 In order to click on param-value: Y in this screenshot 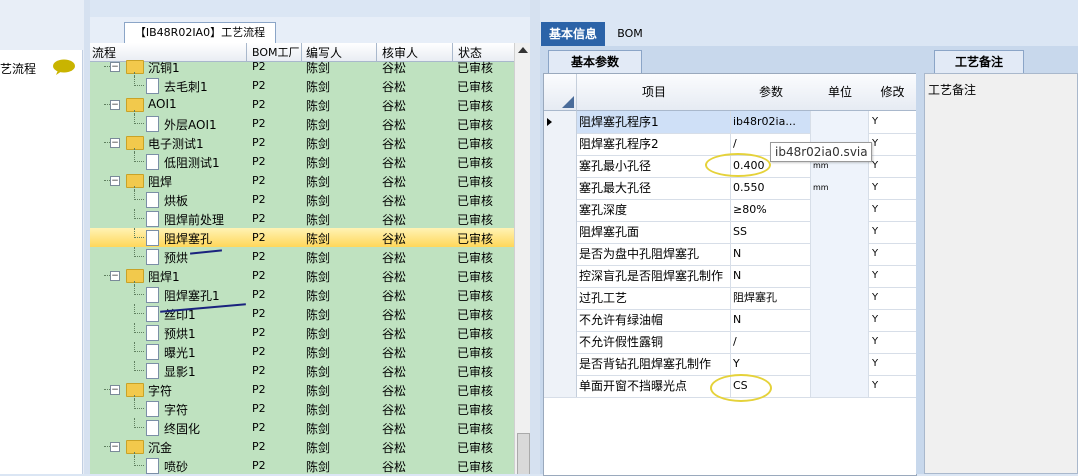, I will do `click(771, 364)`.